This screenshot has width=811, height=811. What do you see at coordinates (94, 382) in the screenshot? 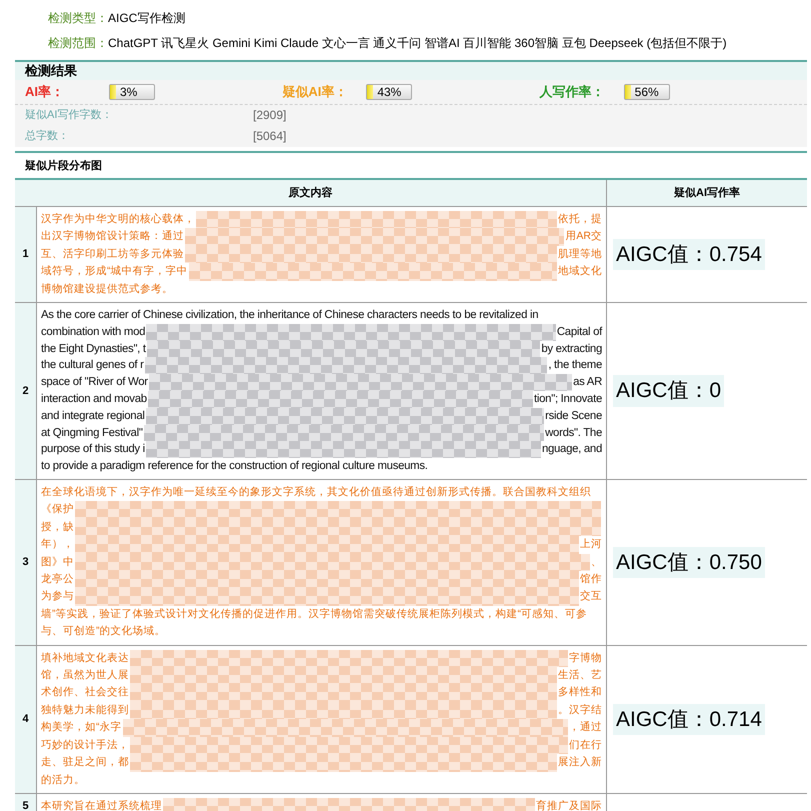
I see `paragraph-text: space of "River of Wor` at bounding box center [94, 382].